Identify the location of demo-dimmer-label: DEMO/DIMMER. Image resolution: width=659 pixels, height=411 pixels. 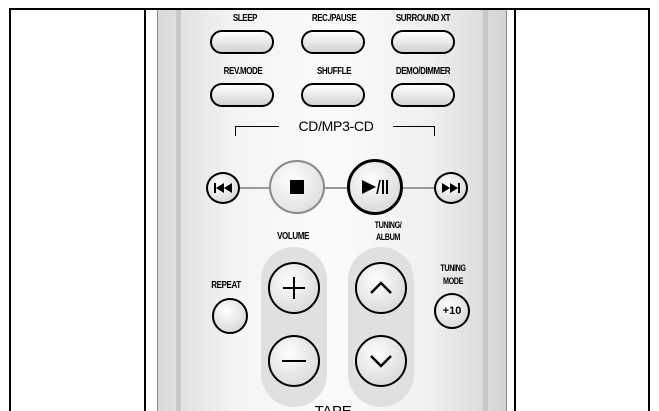
(423, 71).